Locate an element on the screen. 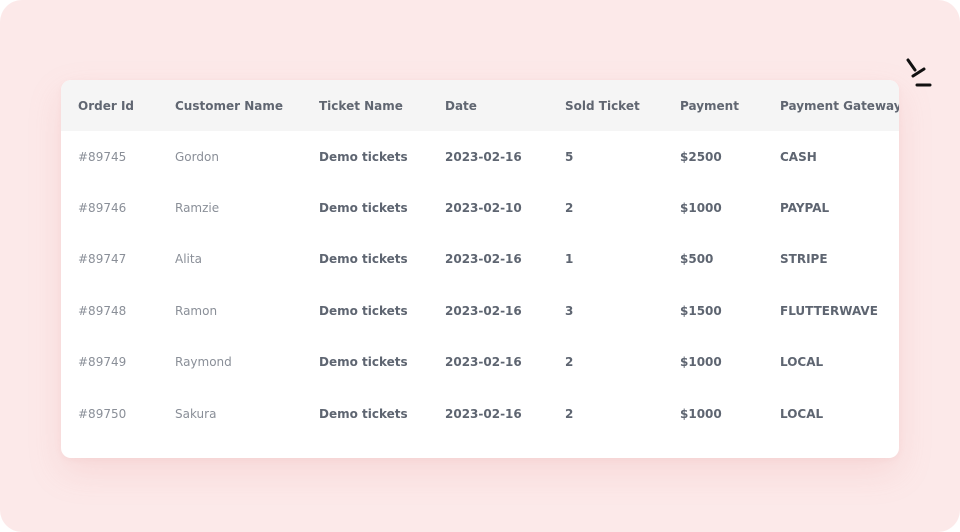  sold-ticket-cell: 3 is located at coordinates (569, 310).